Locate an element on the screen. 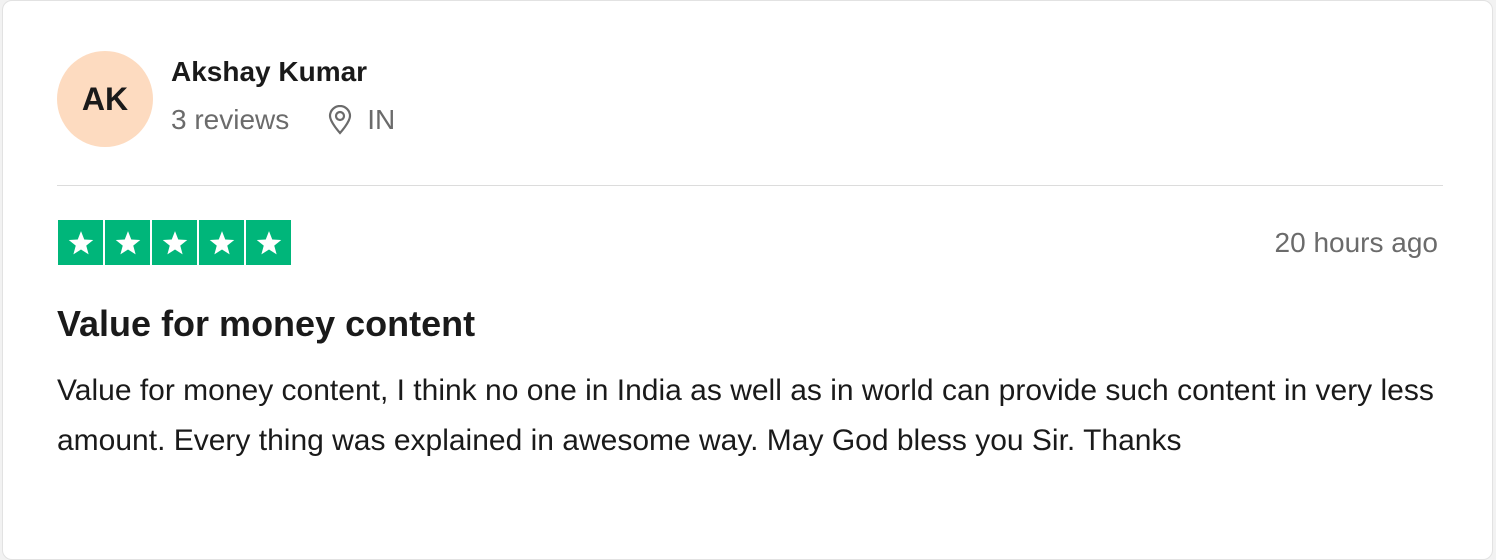  consumer-country: IN is located at coordinates (381, 119).